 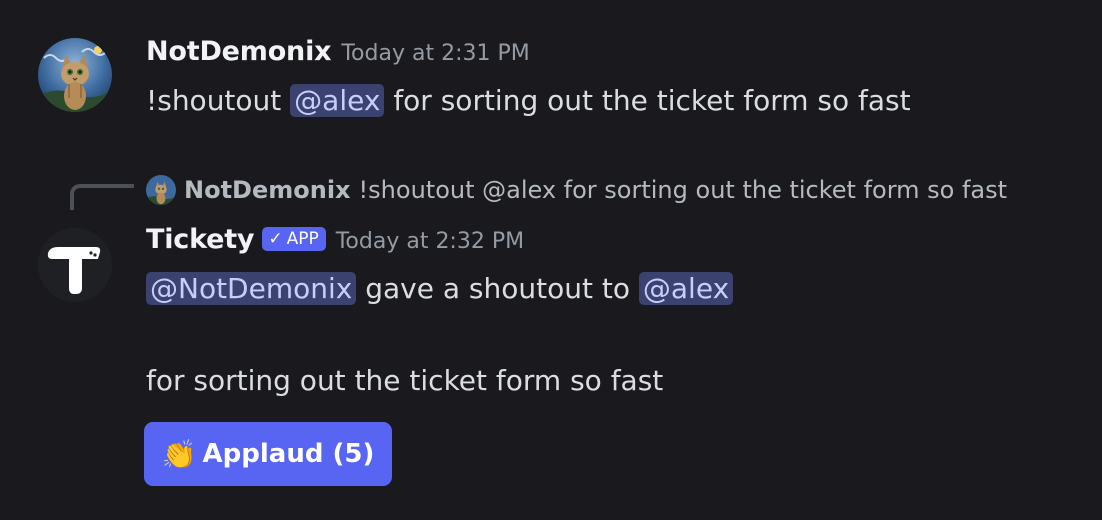 I want to click on timestamp: Today at 2:32 PM, so click(x=430, y=241).